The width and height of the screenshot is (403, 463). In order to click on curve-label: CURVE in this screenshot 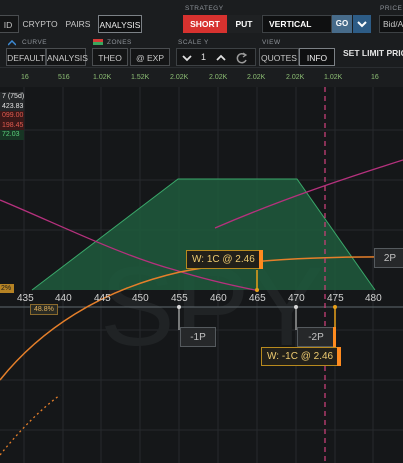, I will do `click(35, 42)`.